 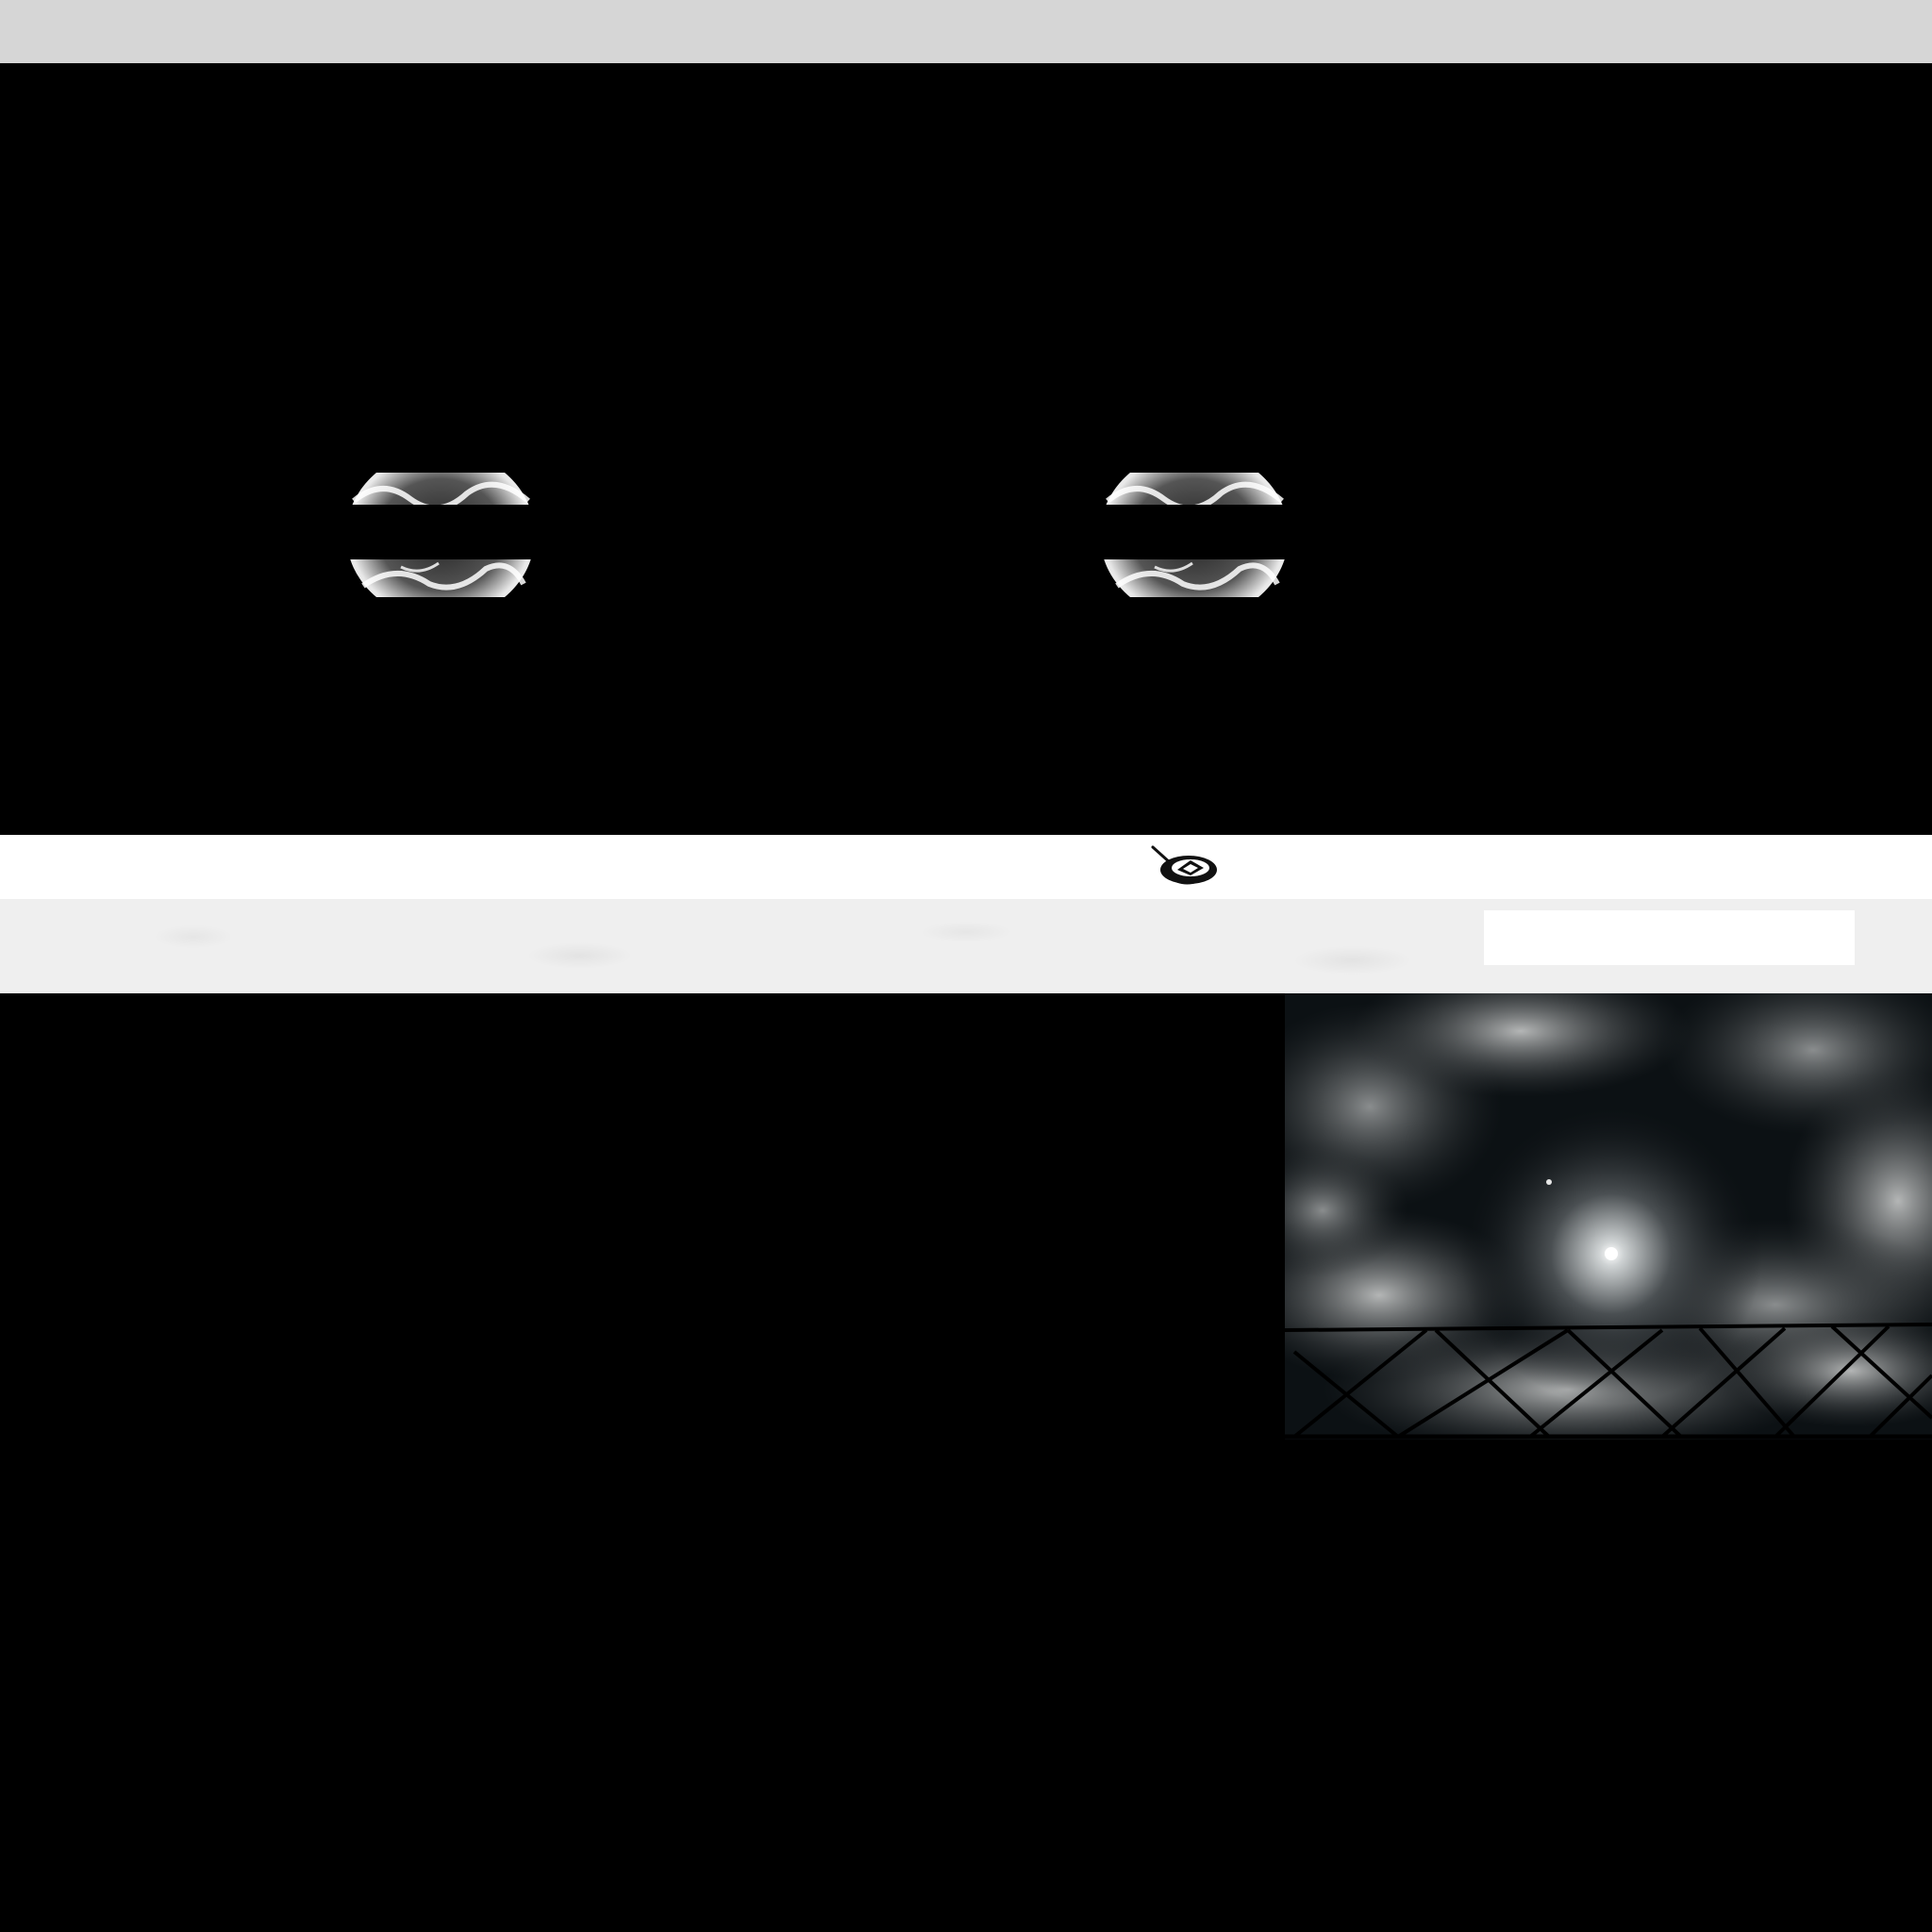 I want to click on nav-bar, so click(x=966, y=946).